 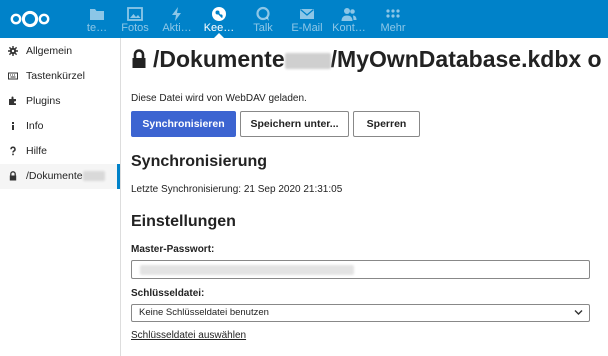 What do you see at coordinates (307, 14) in the screenshot?
I see `mail-icon` at bounding box center [307, 14].